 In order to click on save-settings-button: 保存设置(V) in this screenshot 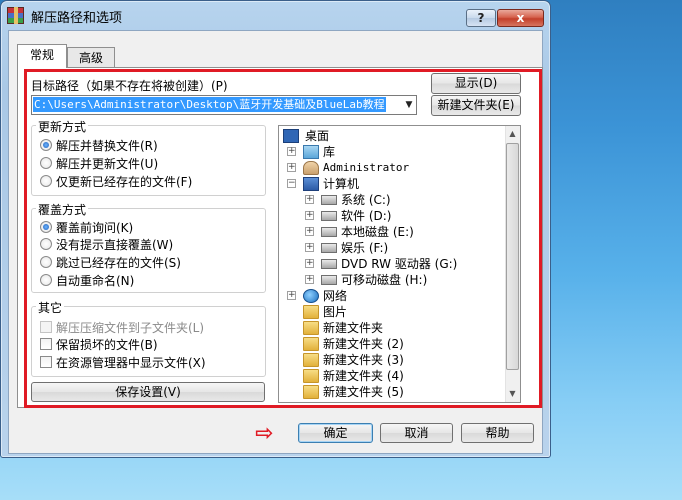, I will do `click(148, 392)`.